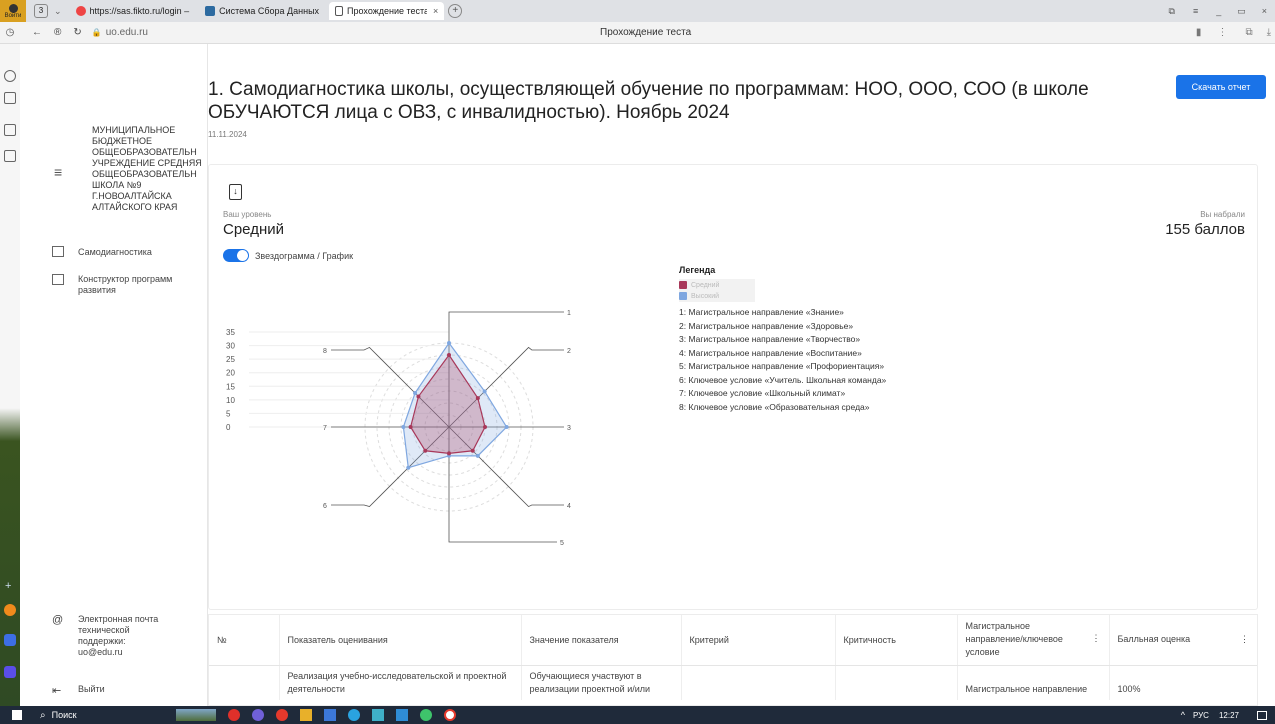 The height and width of the screenshot is (724, 1275). I want to click on browser-side-panel: +, so click(10, 375).